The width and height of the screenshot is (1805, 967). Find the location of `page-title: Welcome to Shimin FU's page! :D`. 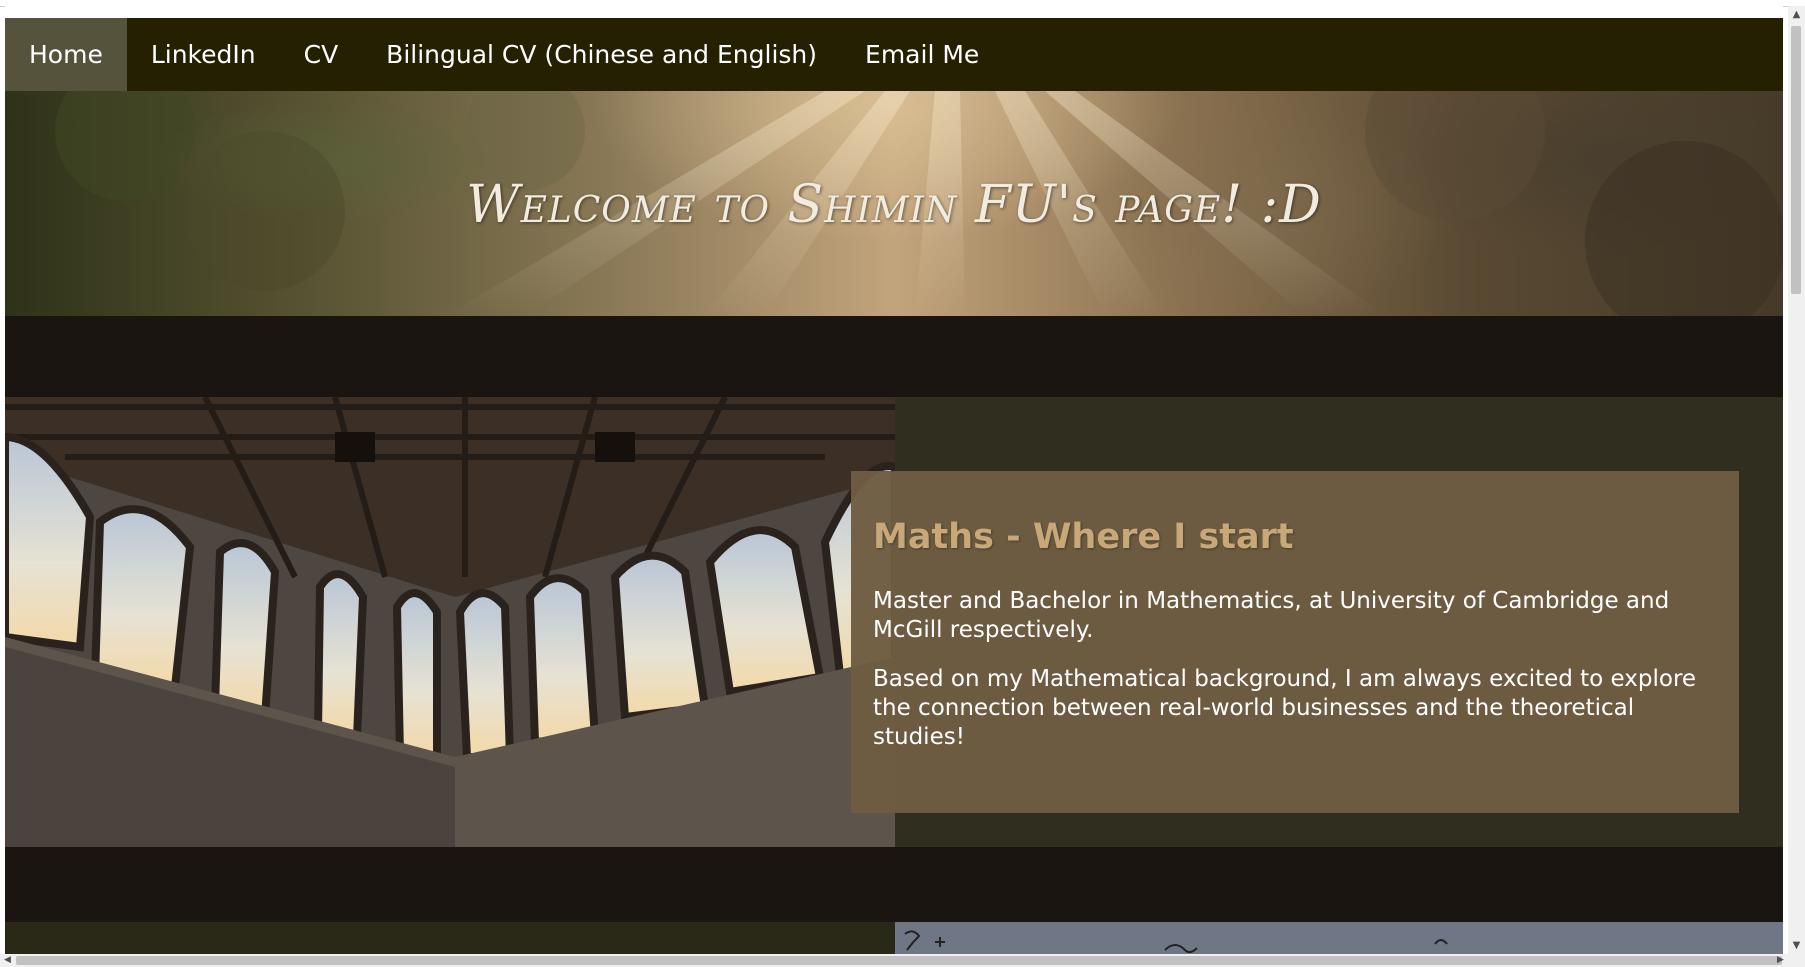

page-title: Welcome to Shimin FU's page! :D is located at coordinates (894, 205).